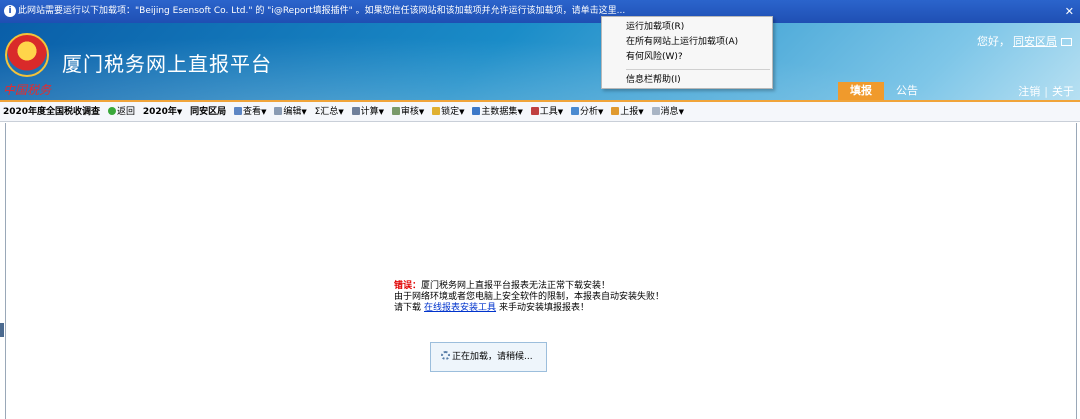  Describe the element at coordinates (1029, 91) in the screenshot. I see `logout-link: 注销` at that location.